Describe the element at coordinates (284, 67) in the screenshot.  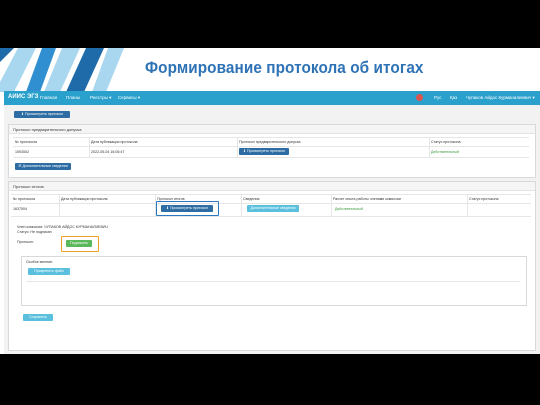
I see `slide-title: Формирование протокола об итогах` at that location.